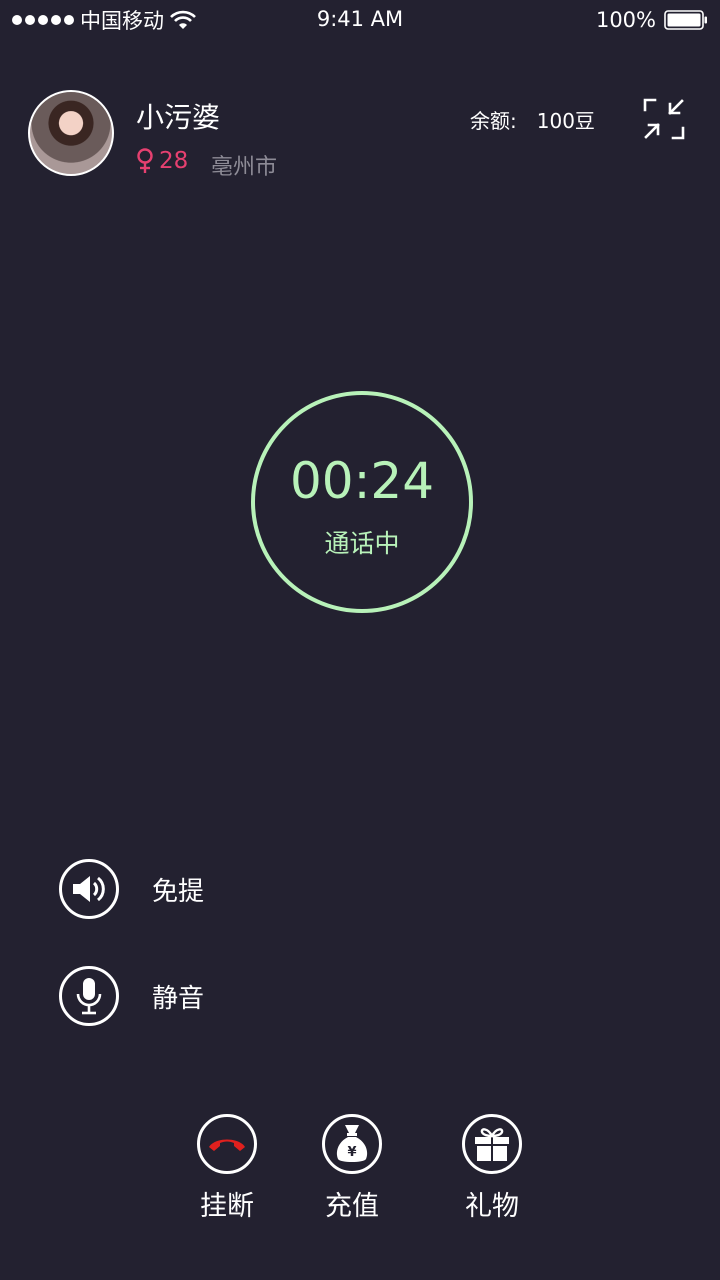 The height and width of the screenshot is (1280, 720). I want to click on caller-name: 小污婆, so click(178, 117).